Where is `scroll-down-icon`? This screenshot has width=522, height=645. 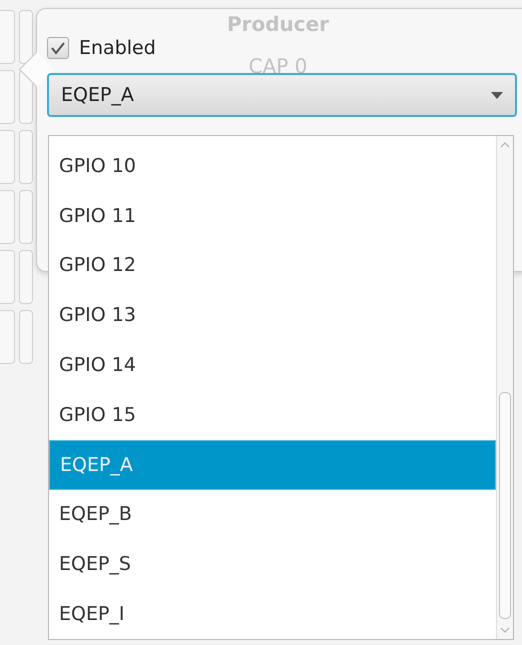
scroll-down-icon is located at coordinates (505, 630).